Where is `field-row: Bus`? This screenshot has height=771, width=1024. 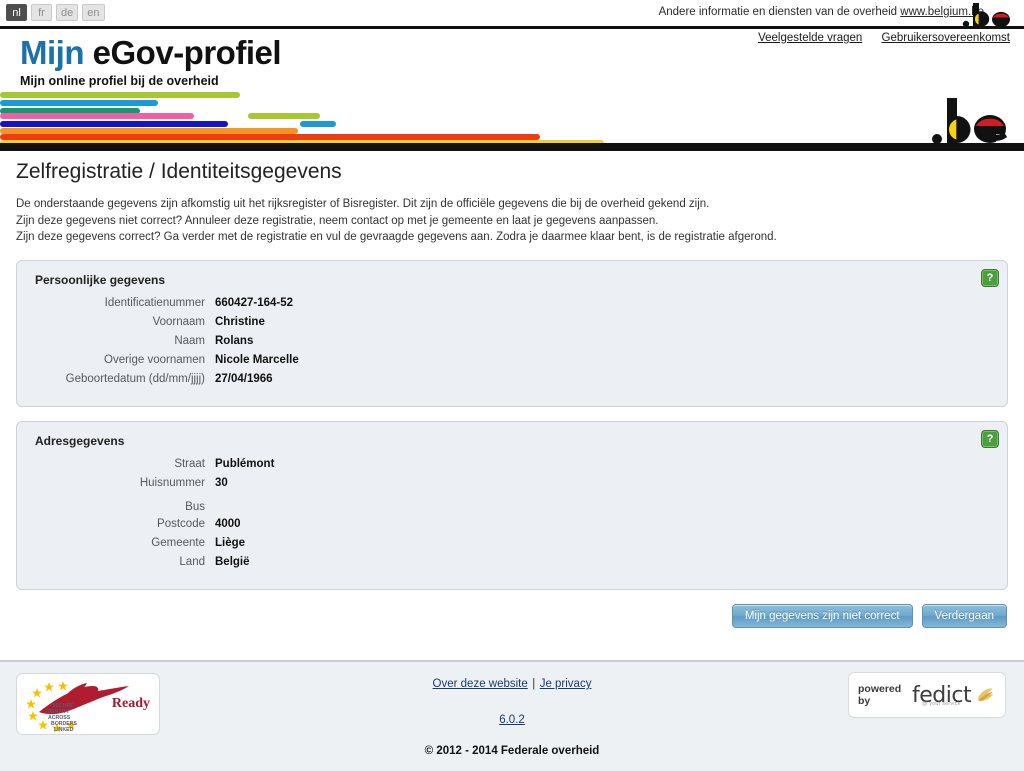 field-row: Bus is located at coordinates (512, 504).